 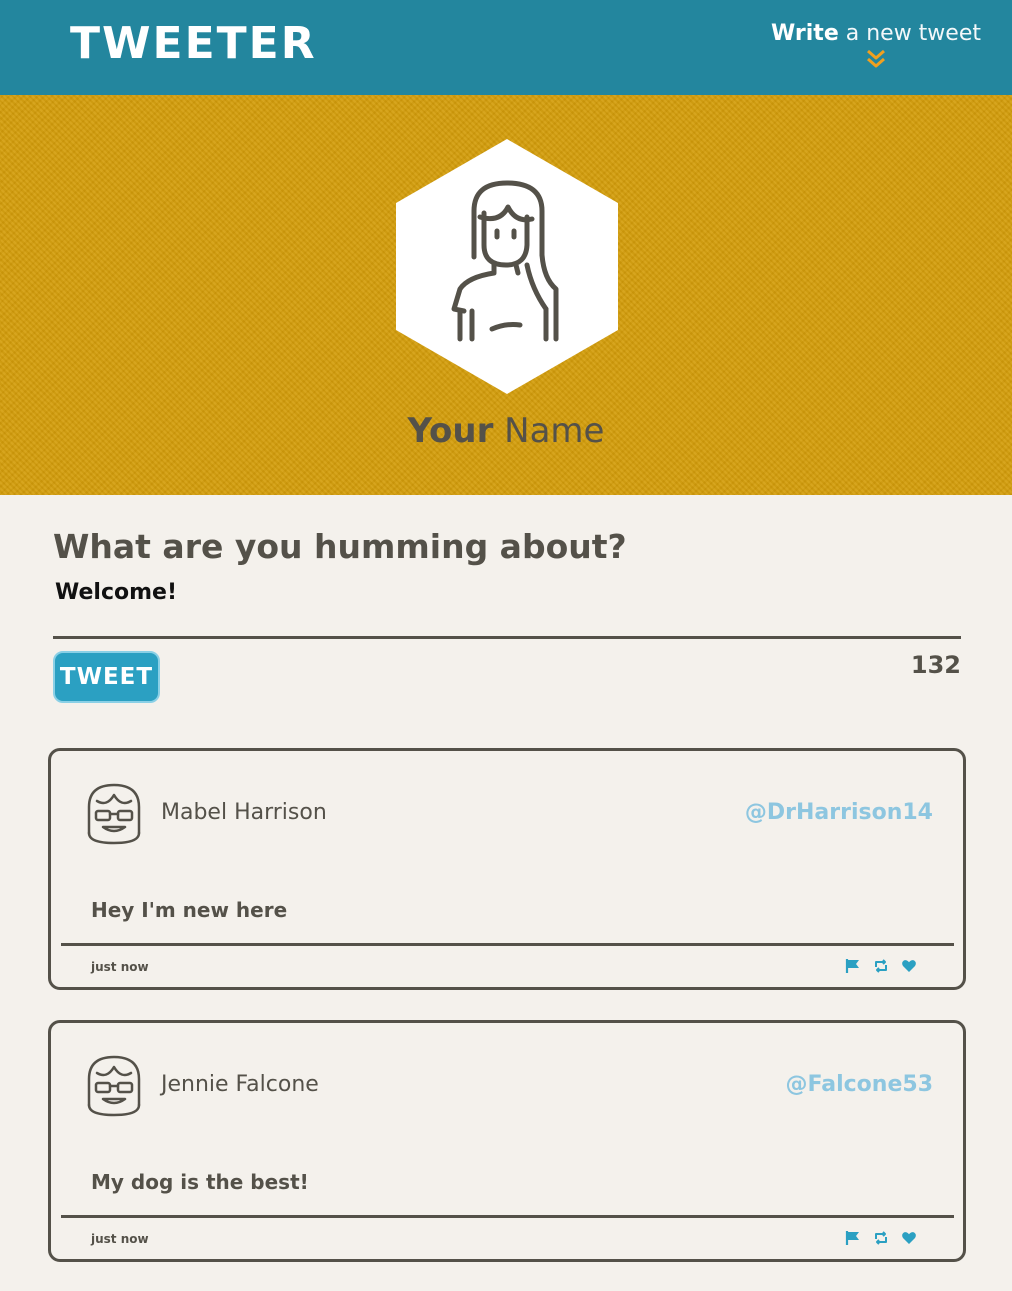 What do you see at coordinates (839, 813) in the screenshot?
I see `tweet-author-handle: @DrHarrison14` at bounding box center [839, 813].